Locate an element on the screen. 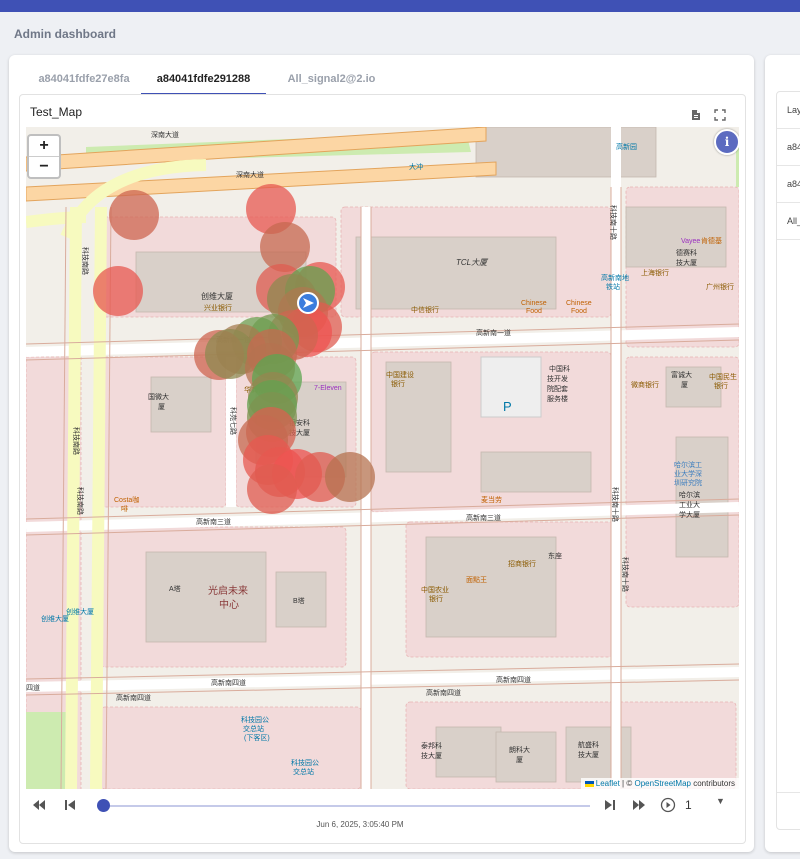 This screenshot has width=800, height=859. zoom-in-button: + is located at coordinates (44, 146).